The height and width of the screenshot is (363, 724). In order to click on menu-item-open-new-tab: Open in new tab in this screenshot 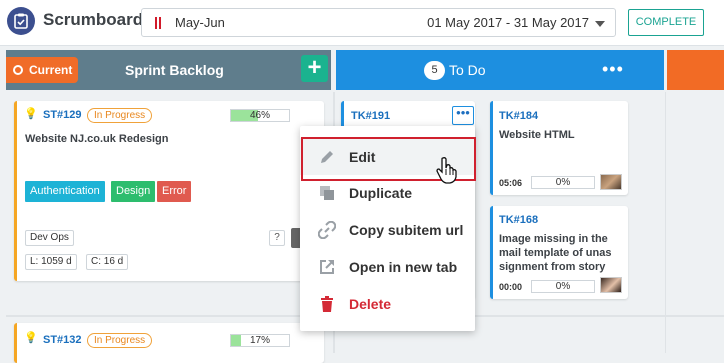, I will do `click(387, 266)`.